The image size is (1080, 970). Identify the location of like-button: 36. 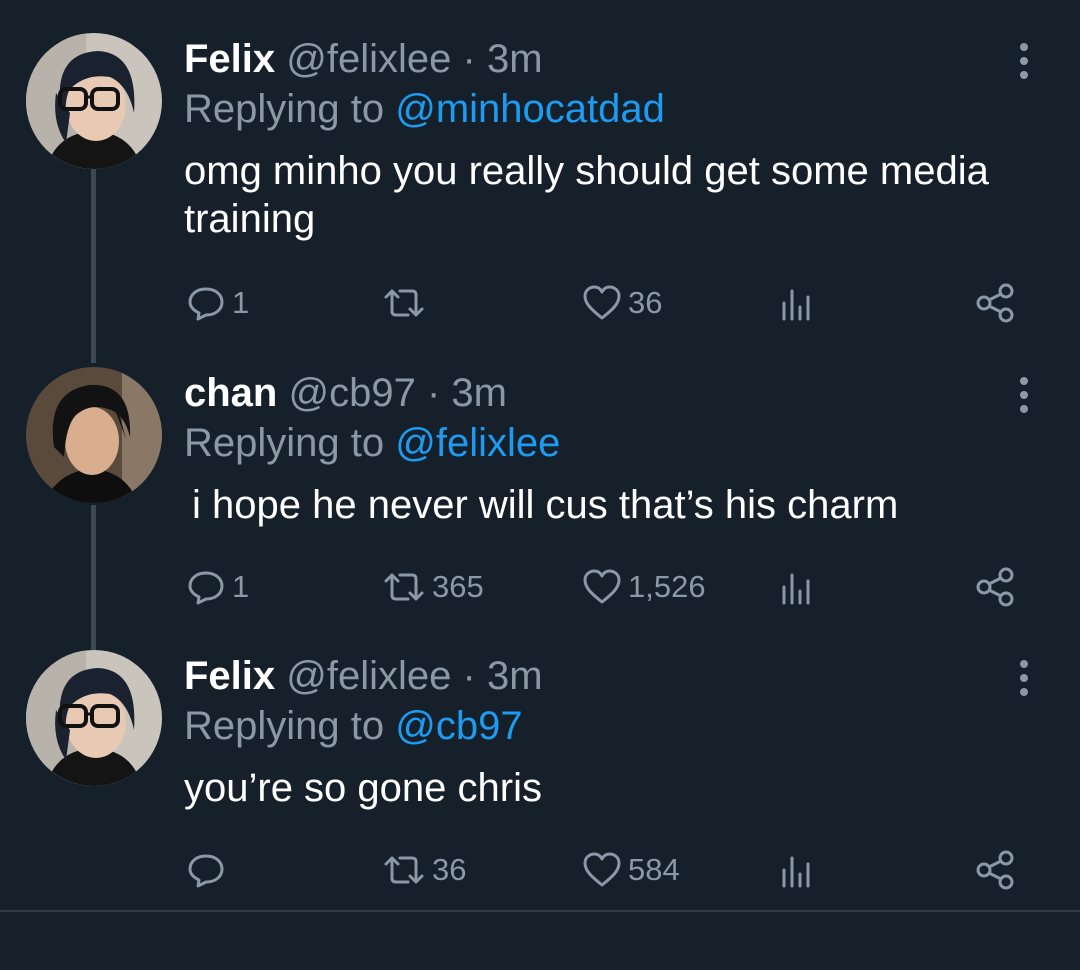
(622, 303).